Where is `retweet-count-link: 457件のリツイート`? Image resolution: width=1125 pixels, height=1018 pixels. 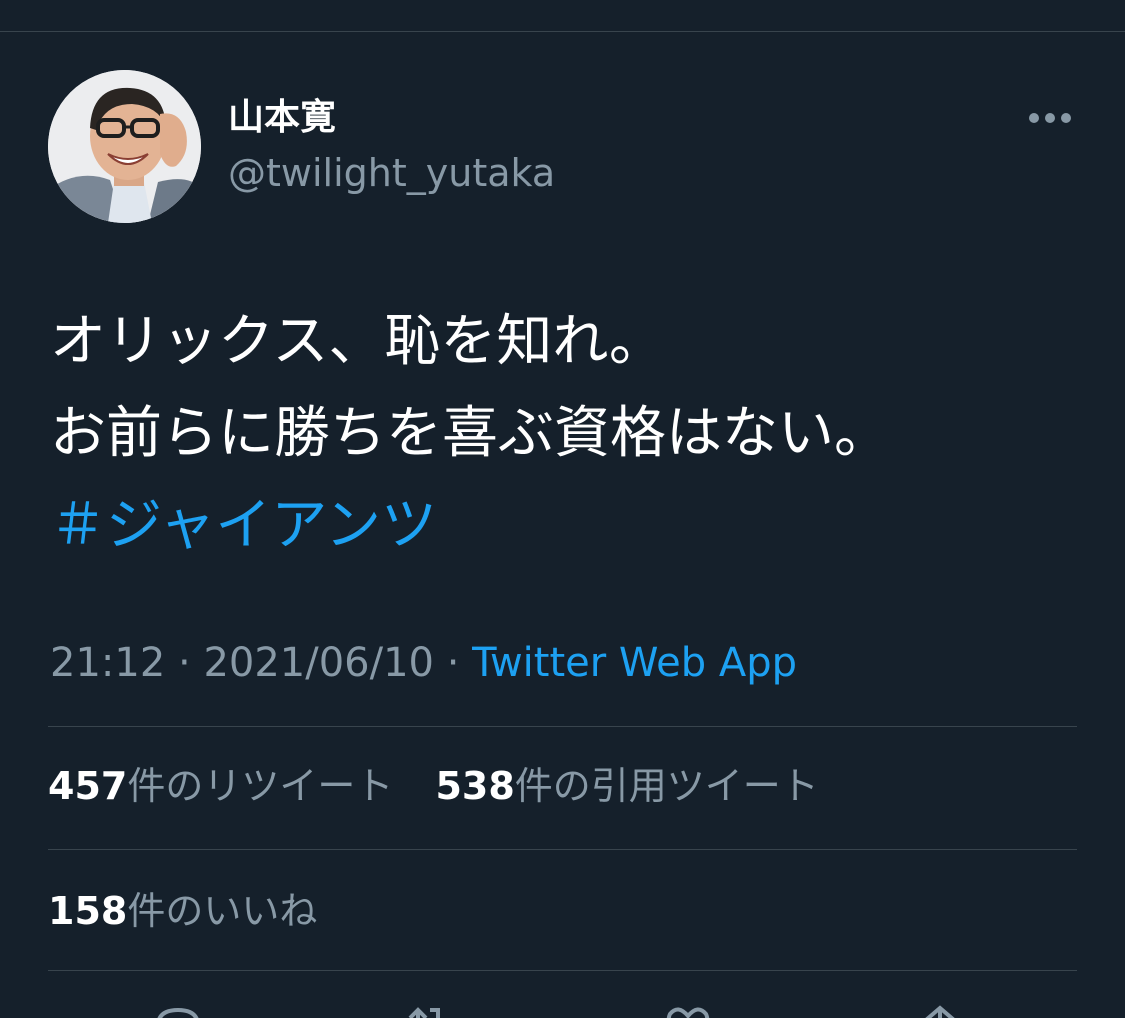 retweet-count-link: 457件のリツイート is located at coordinates (220, 786).